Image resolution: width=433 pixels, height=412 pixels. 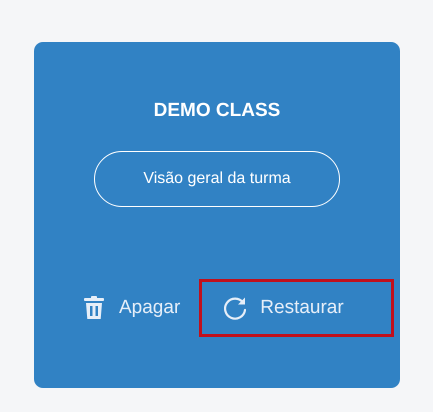 I want to click on refresh-icon, so click(x=235, y=308).